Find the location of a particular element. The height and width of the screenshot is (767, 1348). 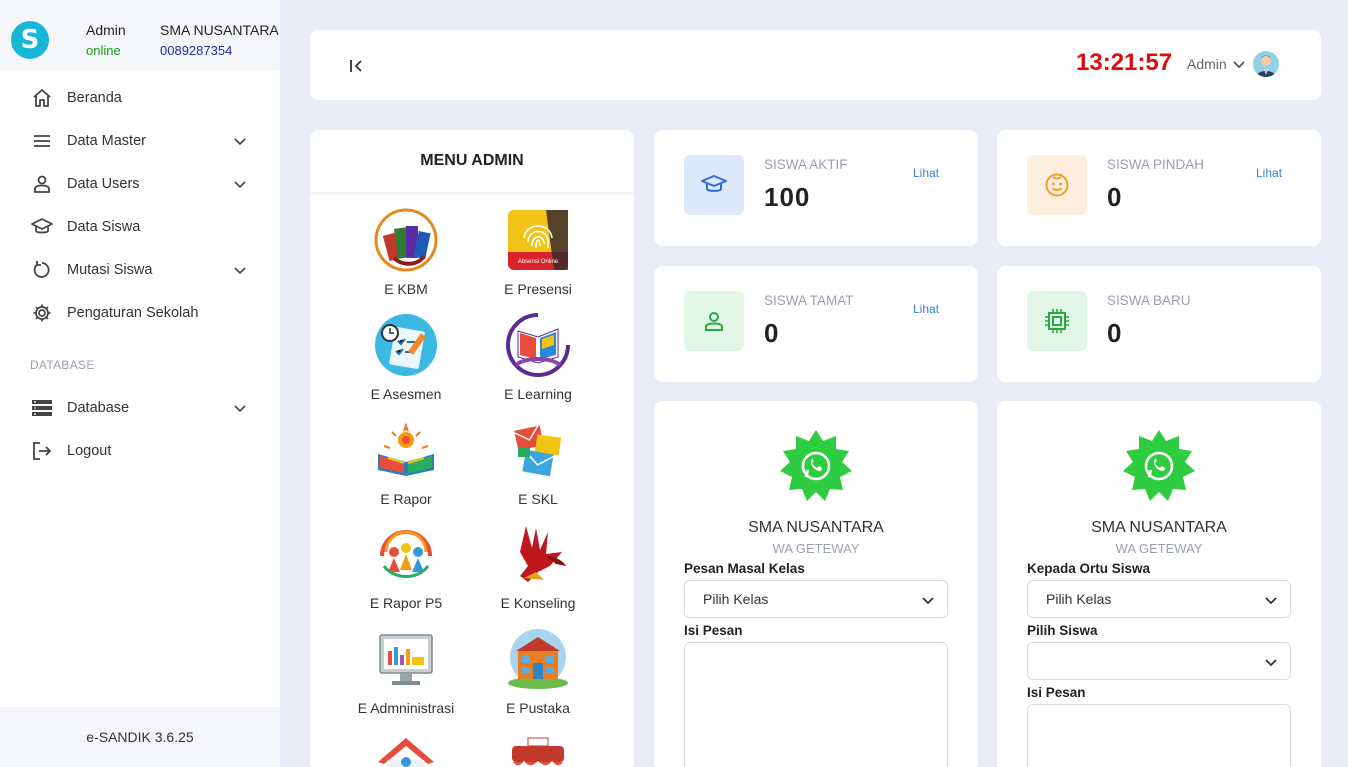

app-e-pustaka: E Pustaka is located at coordinates (538, 671).